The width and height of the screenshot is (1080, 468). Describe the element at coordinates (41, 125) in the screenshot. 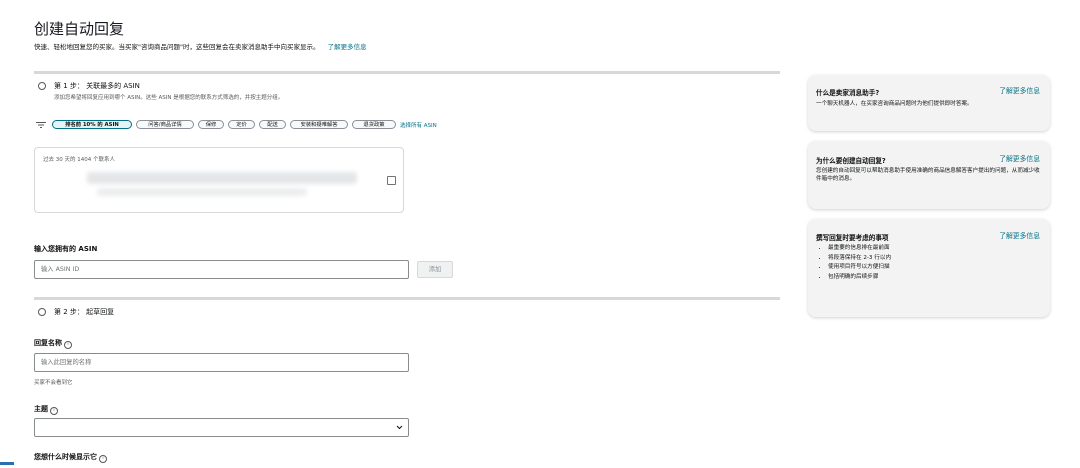

I see `filter-icon` at that location.